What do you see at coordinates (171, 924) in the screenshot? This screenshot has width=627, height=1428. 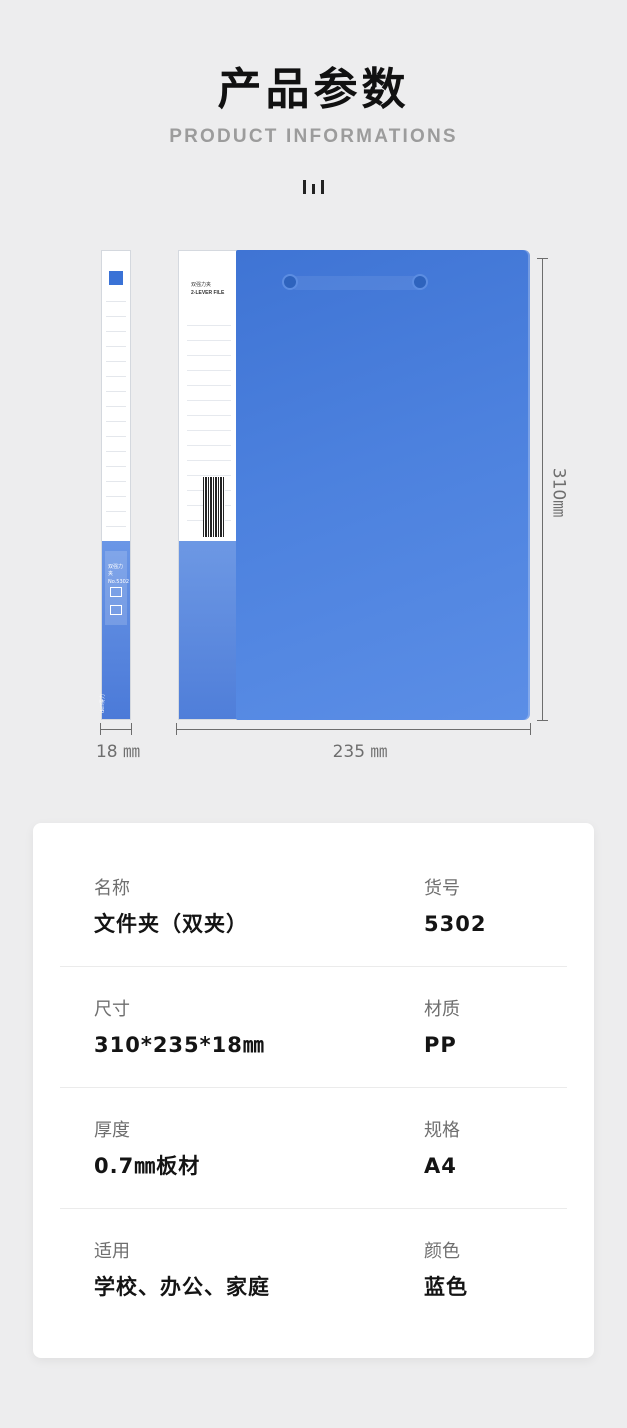 I see `spec-value: 文件夹（双夹）` at bounding box center [171, 924].